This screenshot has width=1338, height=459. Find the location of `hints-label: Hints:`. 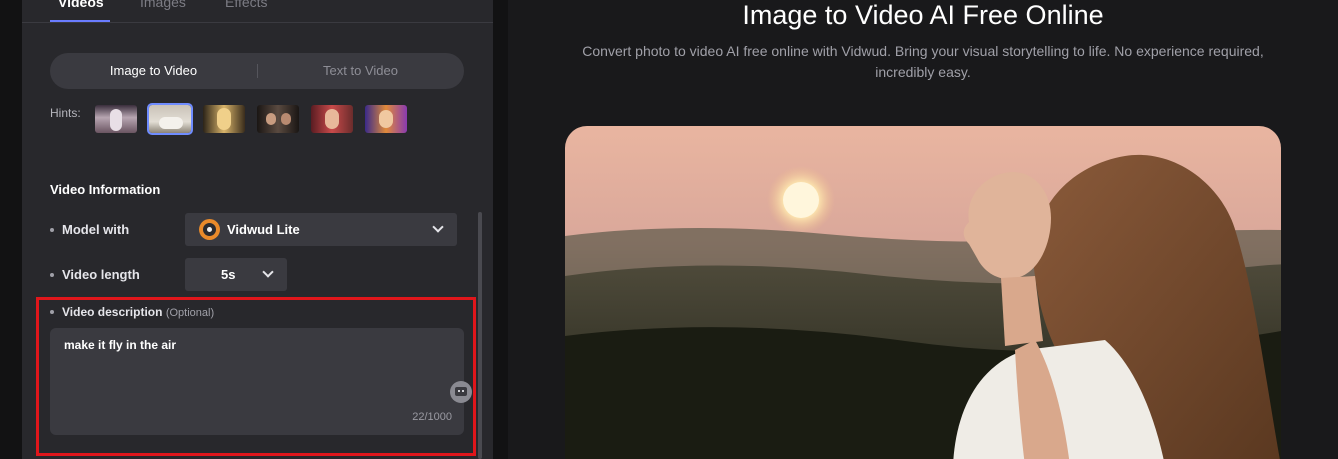

hints-label: Hints: is located at coordinates (65, 113).